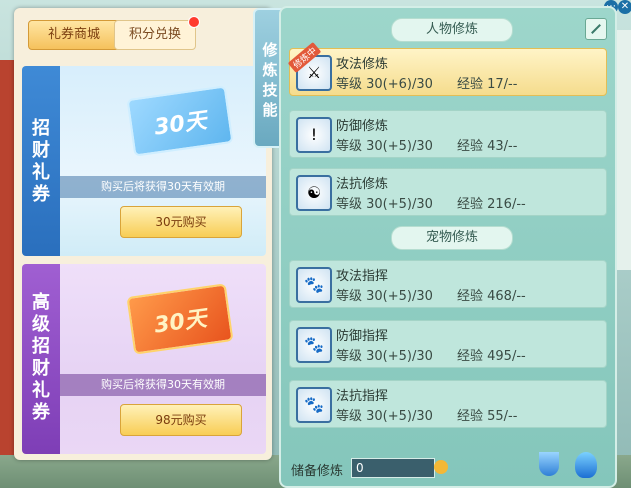 Image resolution: width=631 pixels, height=488 pixels. I want to click on card-side-banner: 高 级 招 财 礼 券, so click(41, 359).